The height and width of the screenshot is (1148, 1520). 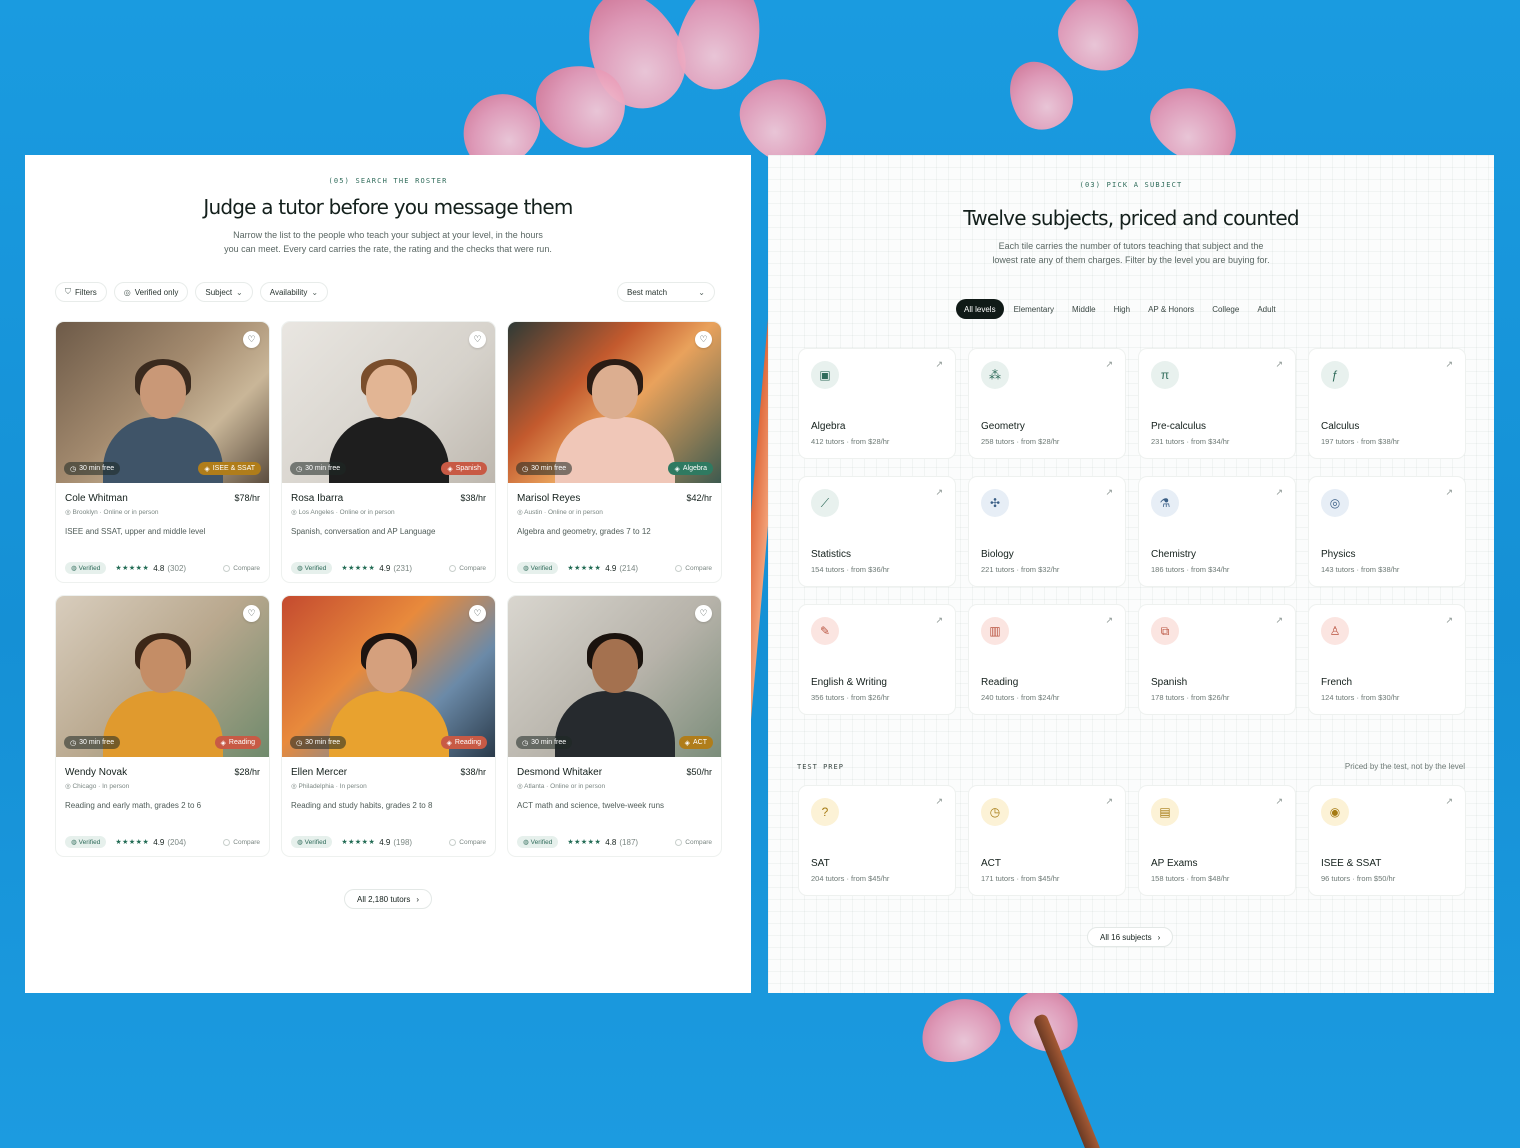 What do you see at coordinates (1034, 309) in the screenshot?
I see `level-tab: Elementary` at bounding box center [1034, 309].